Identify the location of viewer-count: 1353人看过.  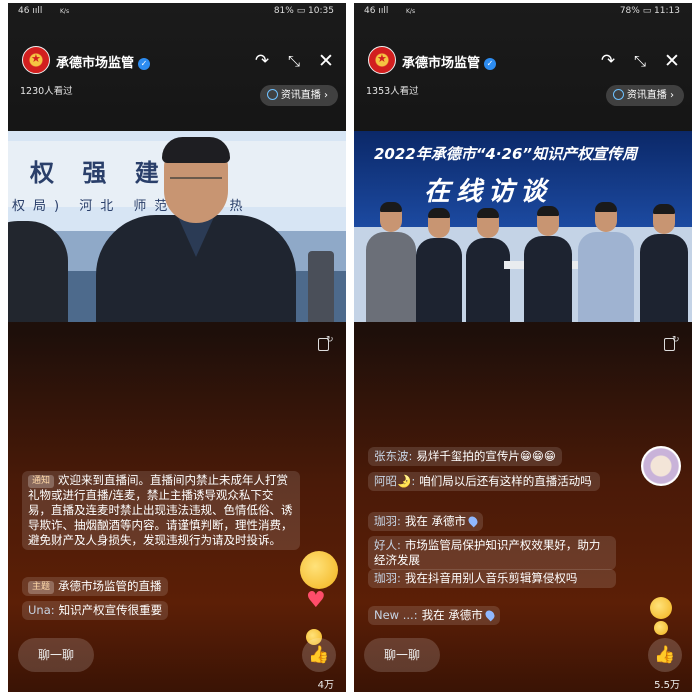
(392, 91).